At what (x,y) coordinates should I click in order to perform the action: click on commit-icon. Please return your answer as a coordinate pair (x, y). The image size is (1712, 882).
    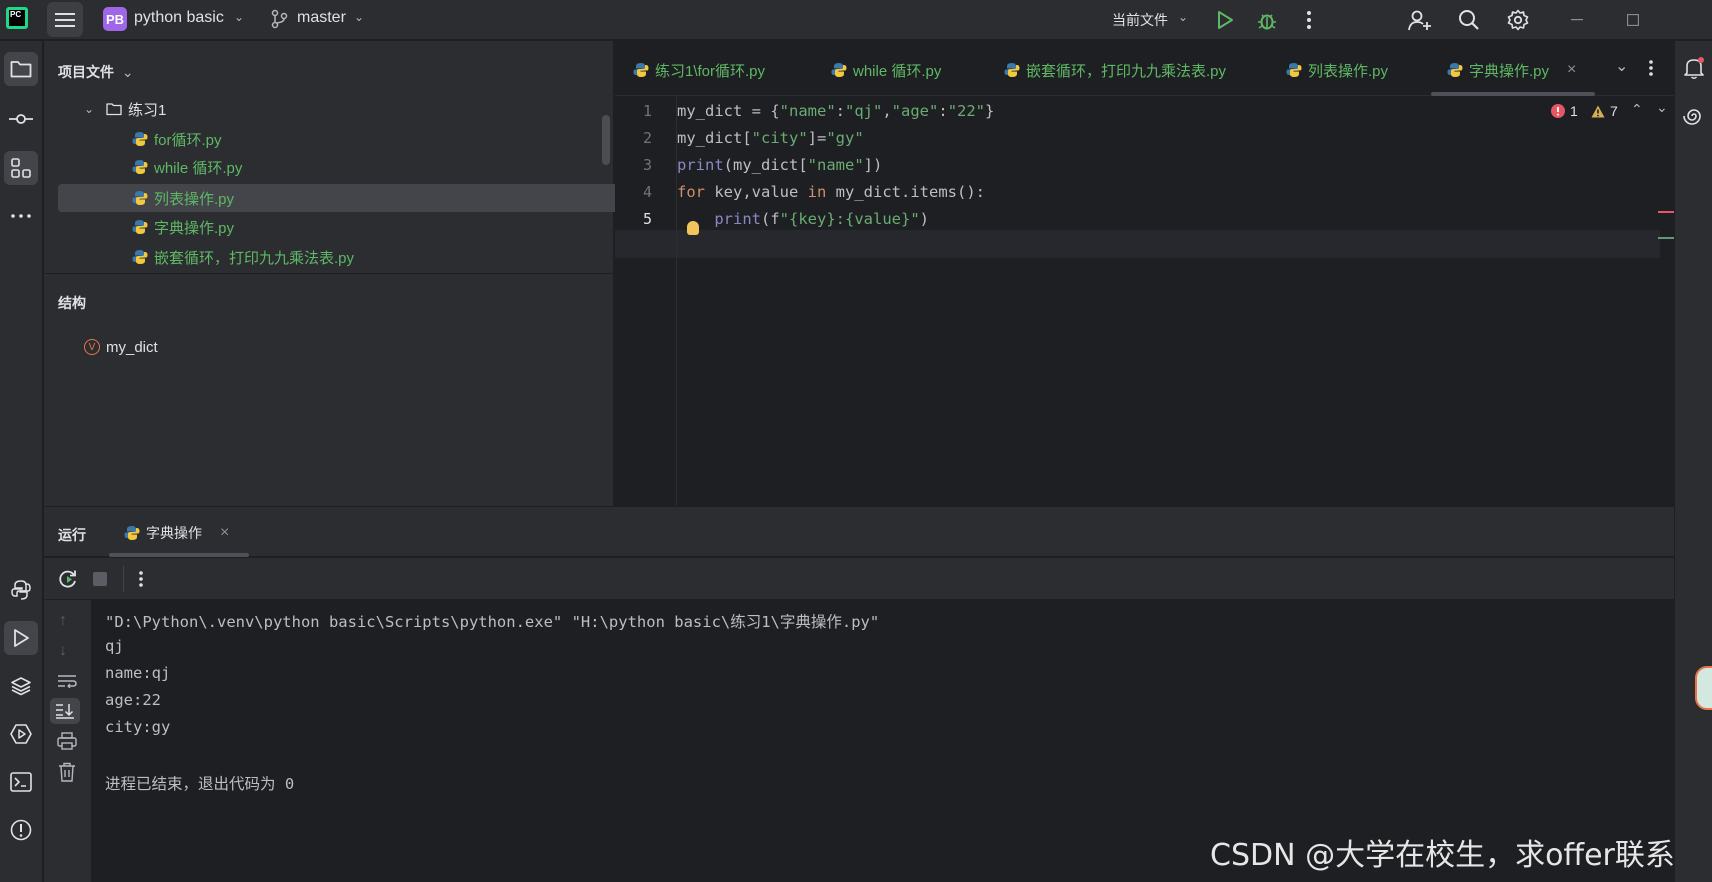
    Looking at the image, I should click on (21, 119).